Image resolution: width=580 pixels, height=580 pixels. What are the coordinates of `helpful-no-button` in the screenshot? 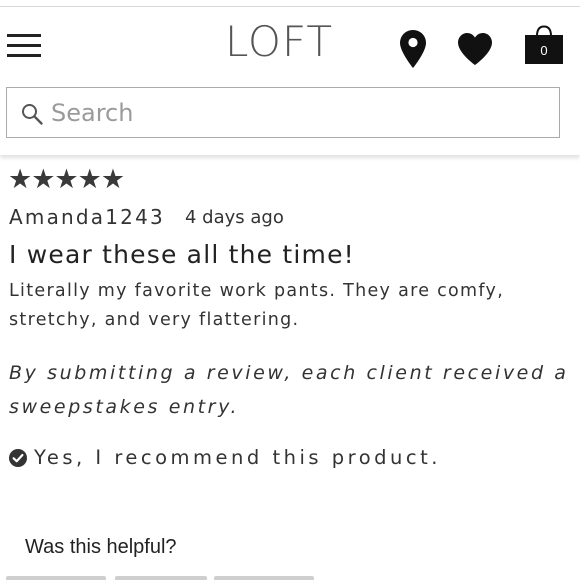 It's located at (161, 578).